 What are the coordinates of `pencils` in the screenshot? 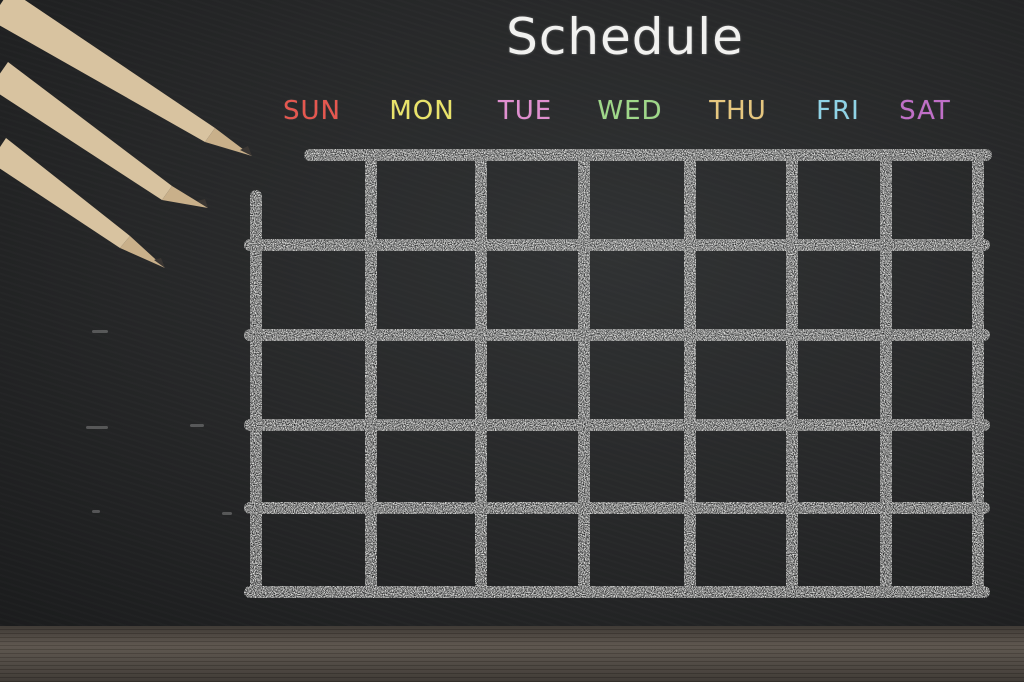 It's located at (126, 134).